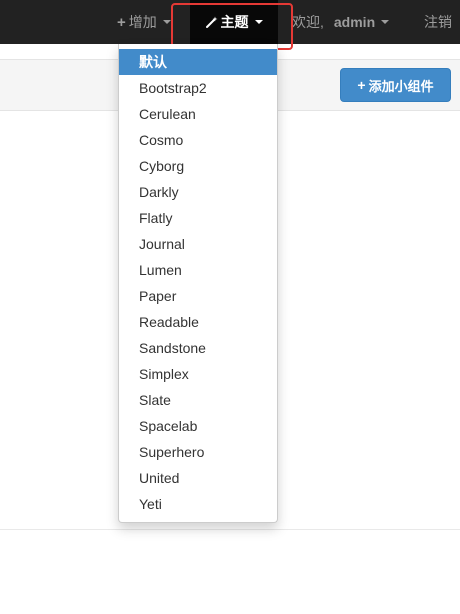 This screenshot has height=614, width=460. I want to click on theme-option: Cosmo, so click(198, 140).